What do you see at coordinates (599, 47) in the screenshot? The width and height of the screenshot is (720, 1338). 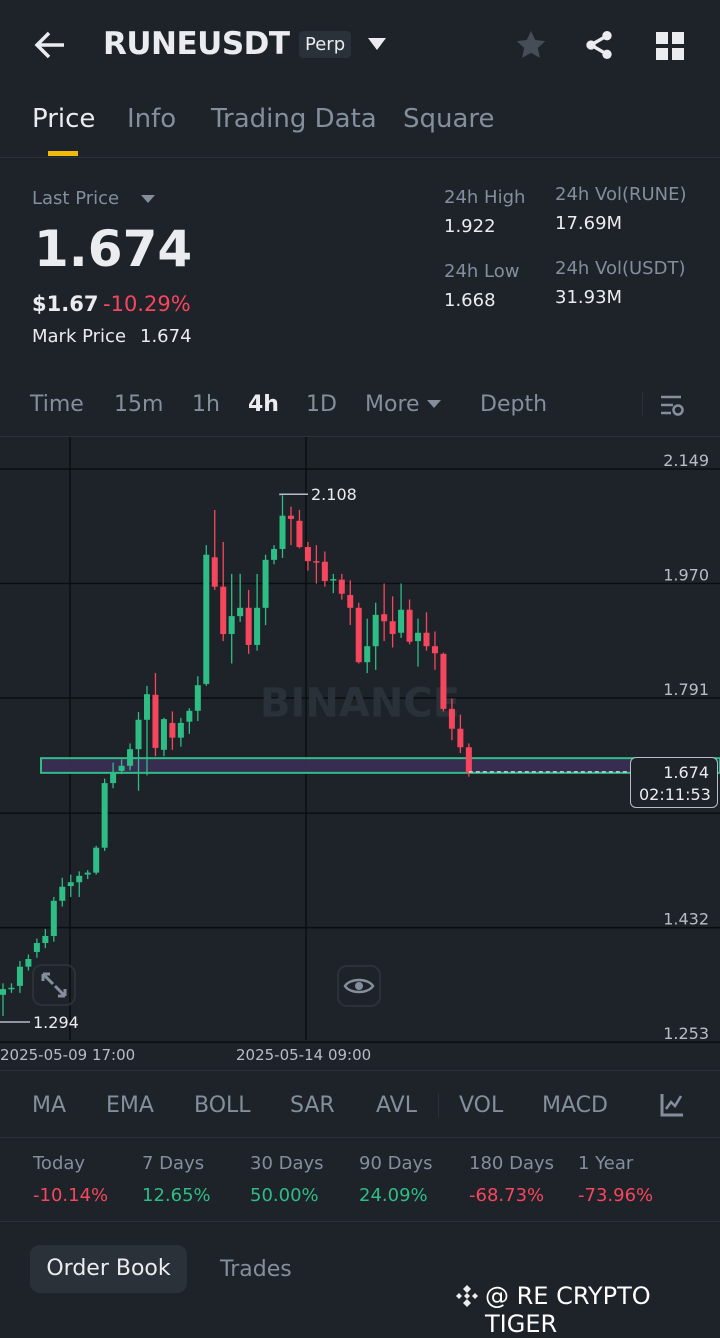 I see `share-icon` at bounding box center [599, 47].